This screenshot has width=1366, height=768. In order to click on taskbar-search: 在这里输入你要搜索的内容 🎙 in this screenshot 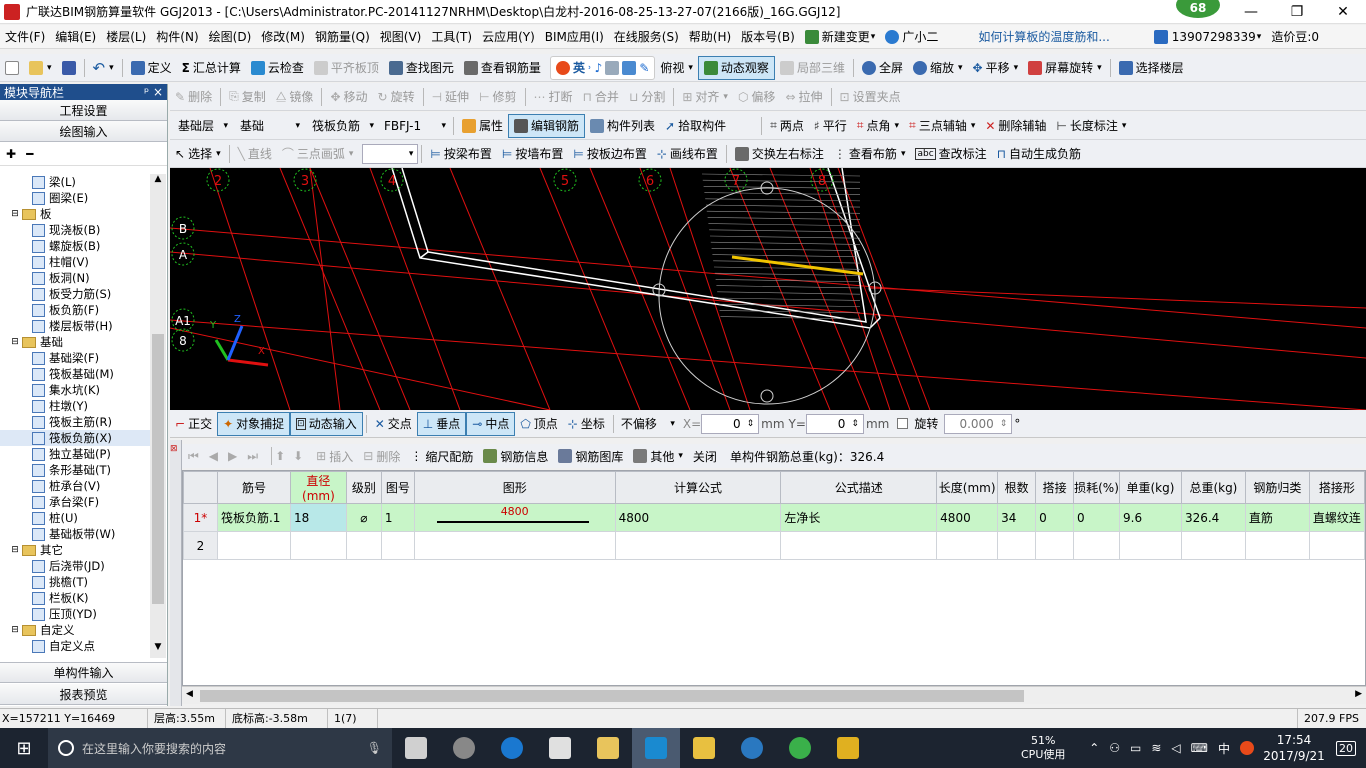, I will do `click(220, 748)`.